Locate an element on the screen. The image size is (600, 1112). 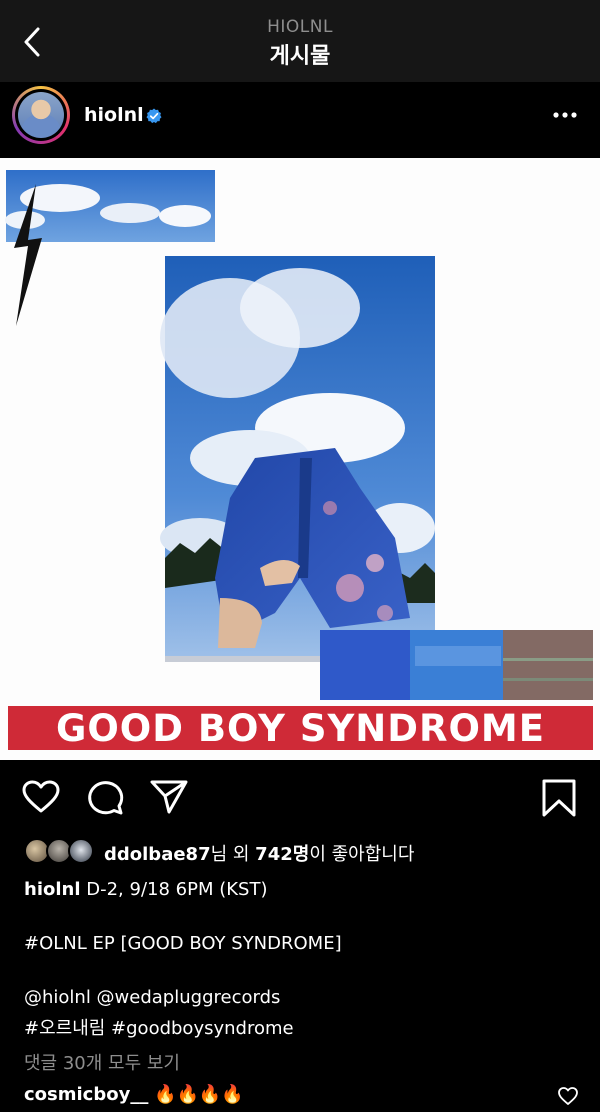
caption-author: hiolnl is located at coordinates (52, 889).